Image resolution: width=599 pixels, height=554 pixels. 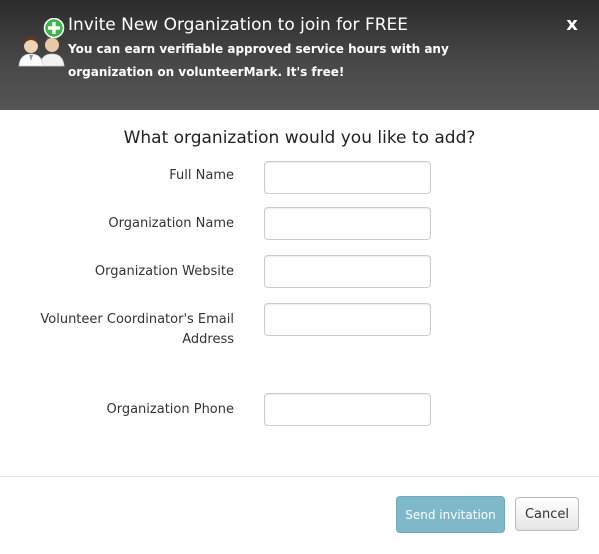 What do you see at coordinates (171, 223) in the screenshot?
I see `organization-name-label: Organization Name` at bounding box center [171, 223].